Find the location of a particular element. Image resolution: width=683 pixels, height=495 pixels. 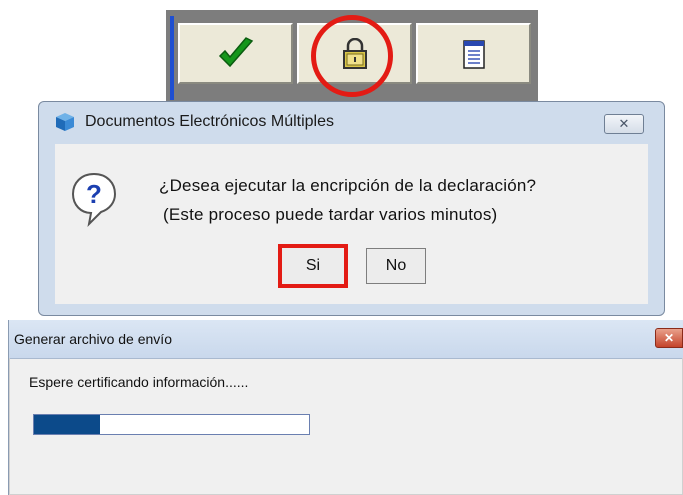

report-button is located at coordinates (473, 53).